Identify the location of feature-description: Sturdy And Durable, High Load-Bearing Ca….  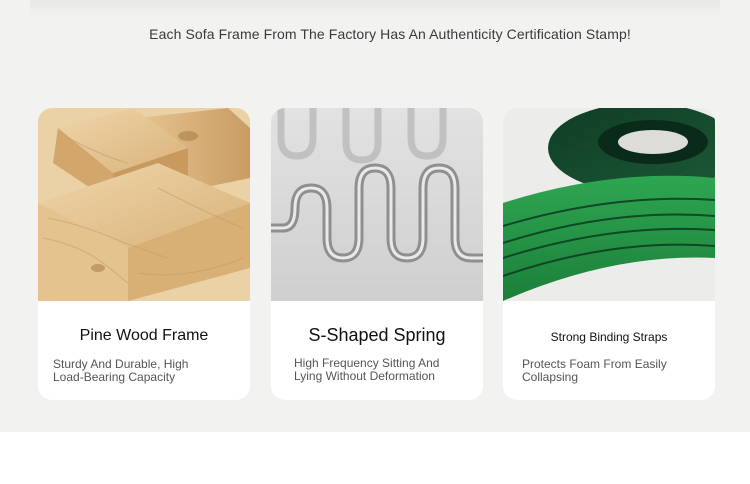
(121, 370).